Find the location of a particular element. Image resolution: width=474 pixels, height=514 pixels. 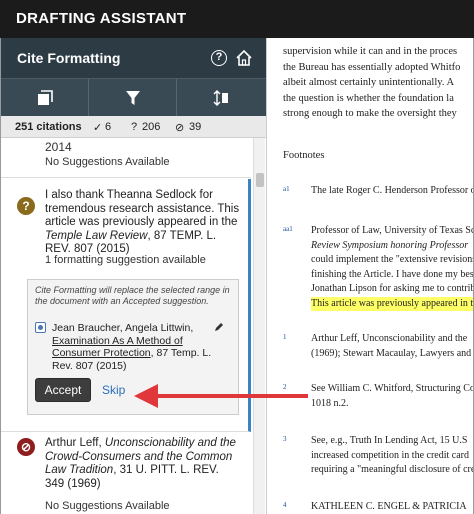

suggestion-authors: Jean Braucher, Angela Littwin, is located at coordinates (123, 328).